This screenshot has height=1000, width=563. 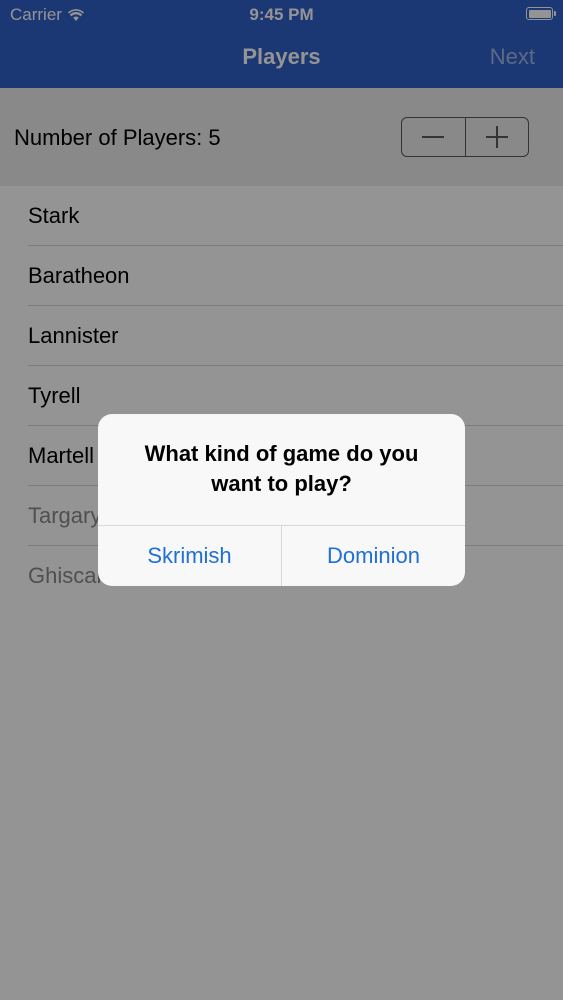 What do you see at coordinates (281, 468) in the screenshot?
I see `alert-title: What kind of game do you want to play?` at bounding box center [281, 468].